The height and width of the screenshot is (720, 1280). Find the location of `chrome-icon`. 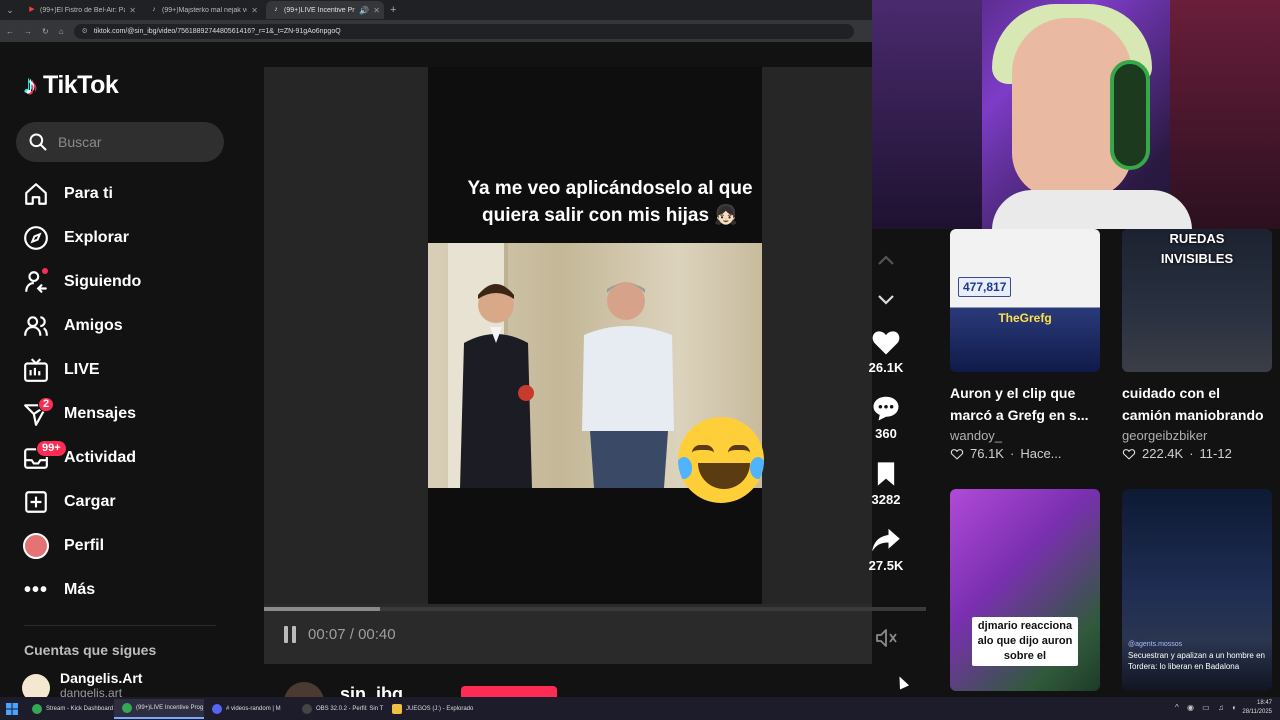

chrome-icon is located at coordinates (127, 707).